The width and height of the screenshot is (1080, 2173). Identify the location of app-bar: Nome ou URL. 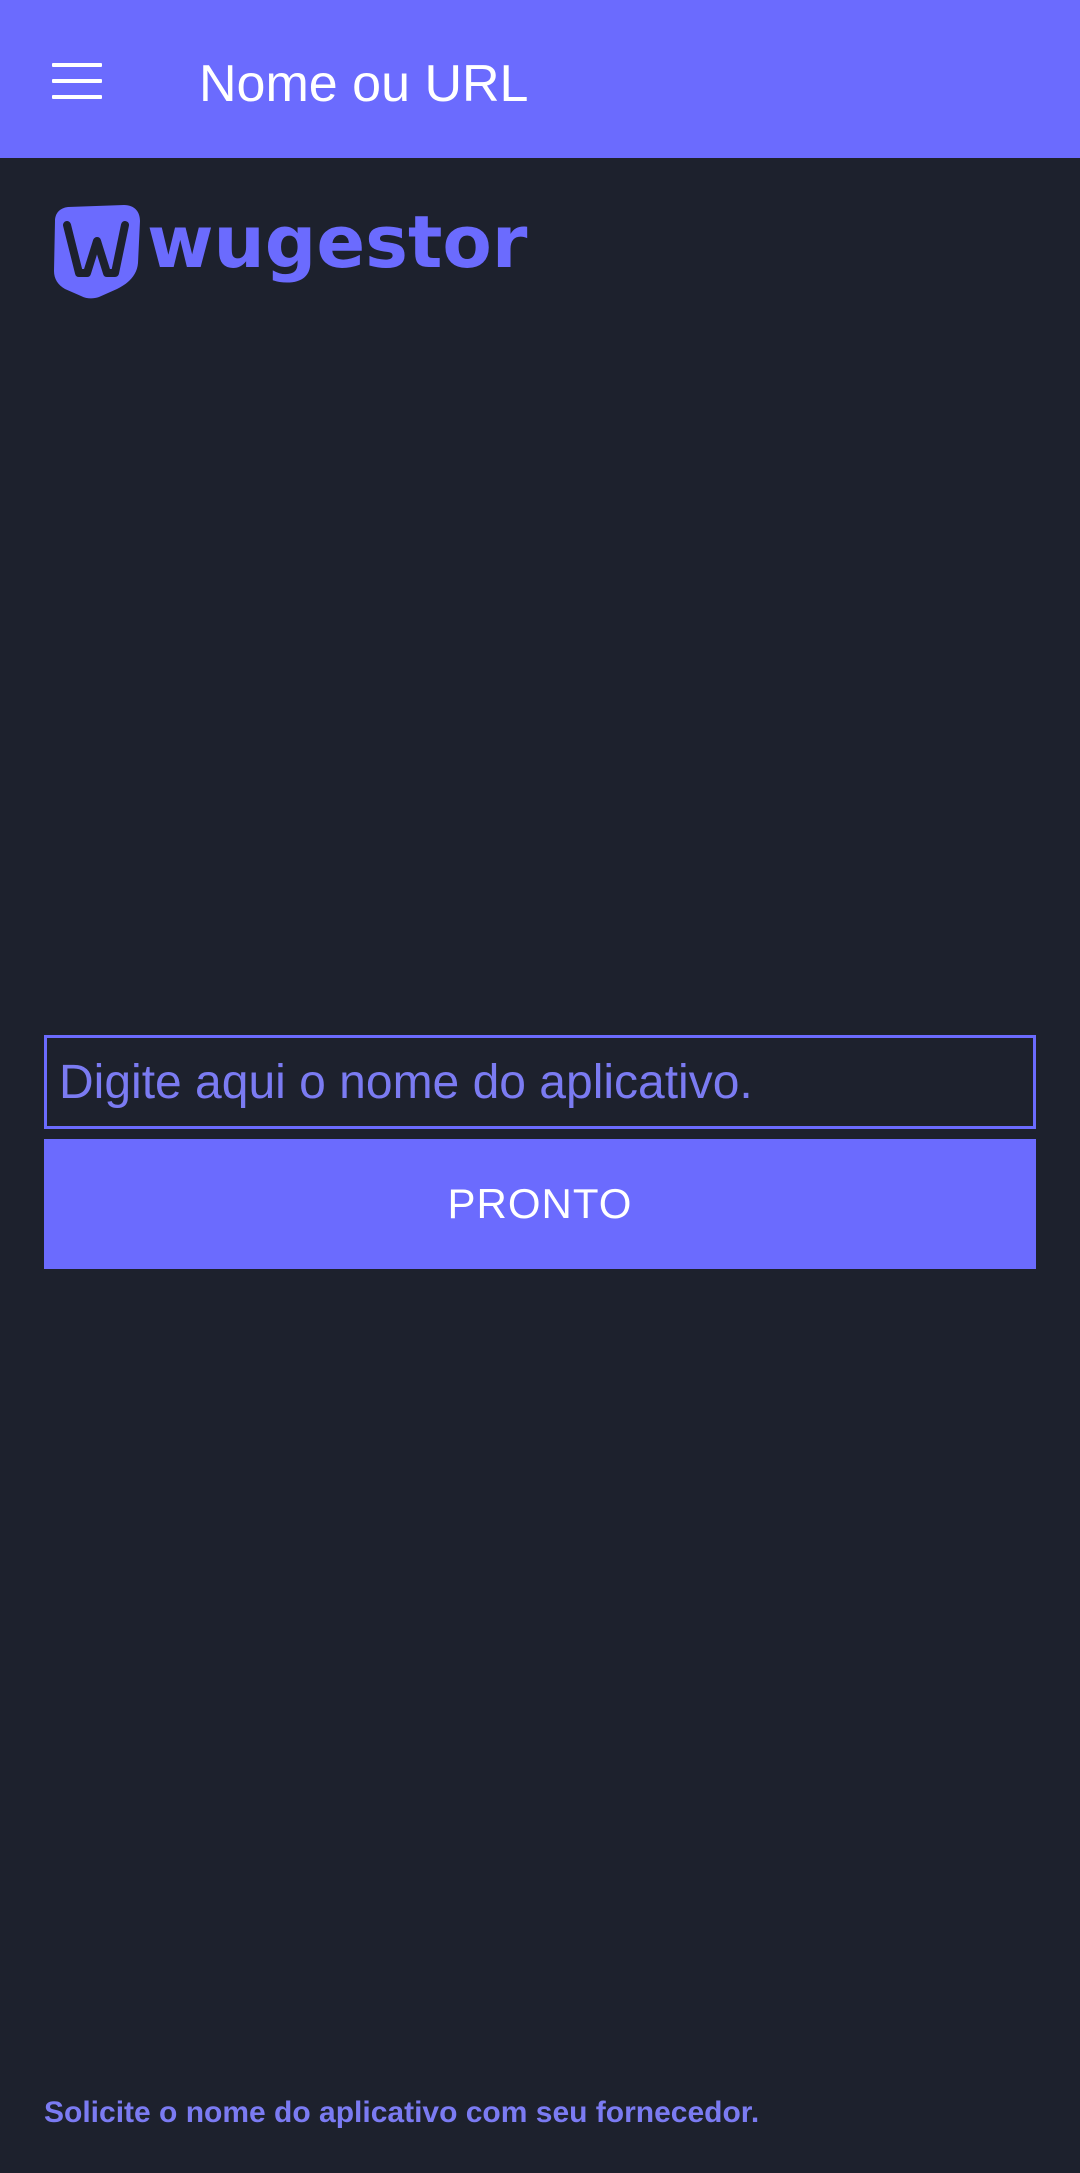
(540, 79).